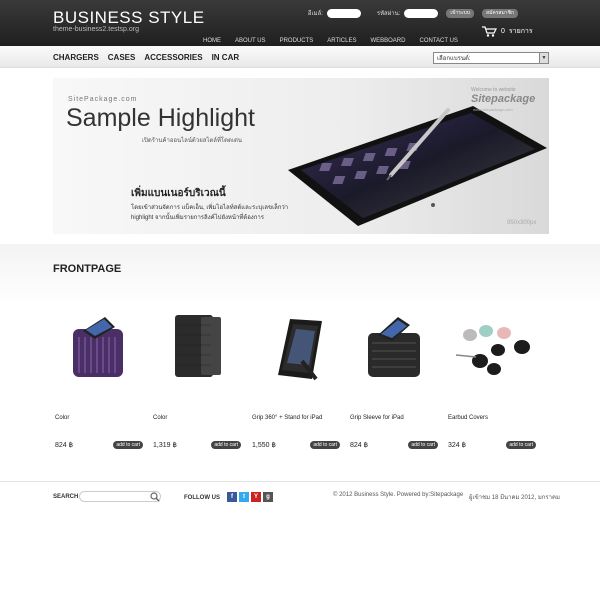  Describe the element at coordinates (388, 14) in the screenshot. I see `password-label: รหัสผ่าน:` at that location.